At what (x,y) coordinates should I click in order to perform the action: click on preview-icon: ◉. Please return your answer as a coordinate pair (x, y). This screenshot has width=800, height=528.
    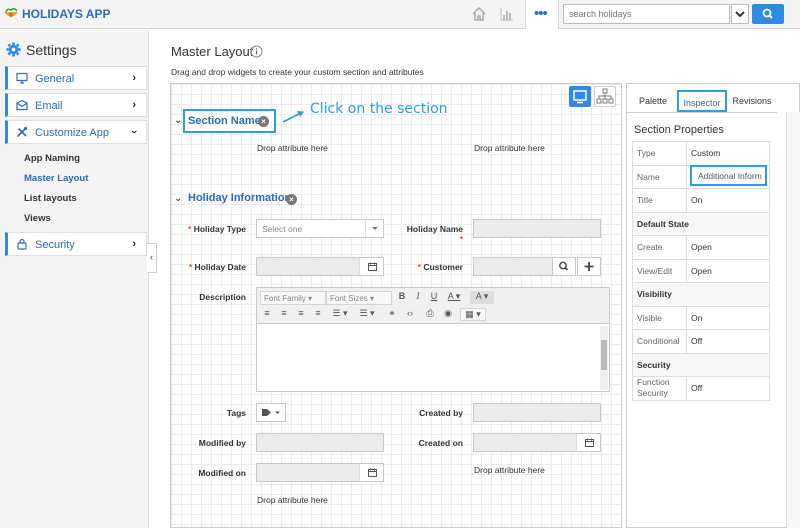
    Looking at the image, I should click on (448, 314).